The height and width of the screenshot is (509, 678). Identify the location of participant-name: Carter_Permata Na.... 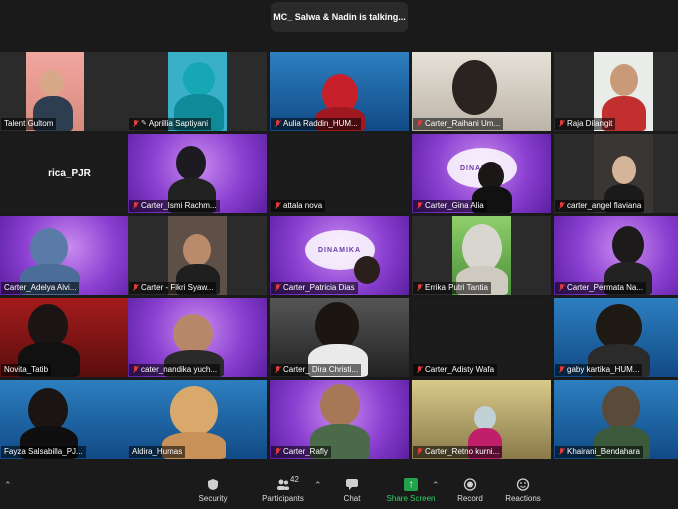
(601, 288).